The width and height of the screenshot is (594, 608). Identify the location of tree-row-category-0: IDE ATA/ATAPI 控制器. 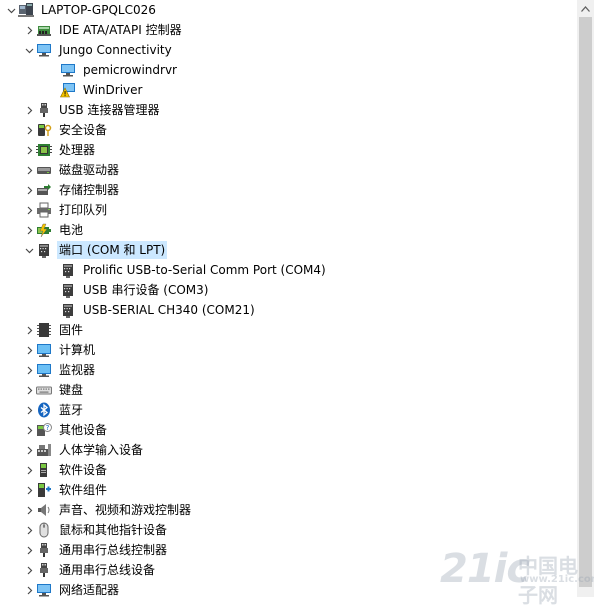
(103, 30).